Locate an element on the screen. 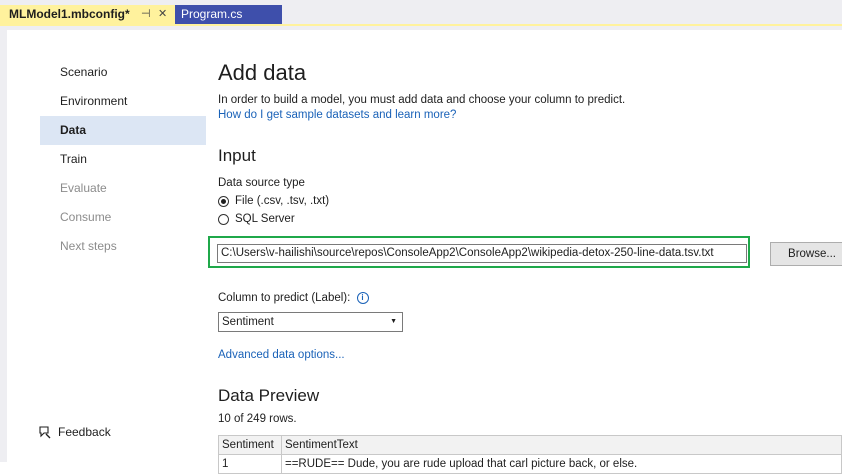 Image resolution: width=842 pixels, height=474 pixels. nav-item-consume: Consume is located at coordinates (86, 217).